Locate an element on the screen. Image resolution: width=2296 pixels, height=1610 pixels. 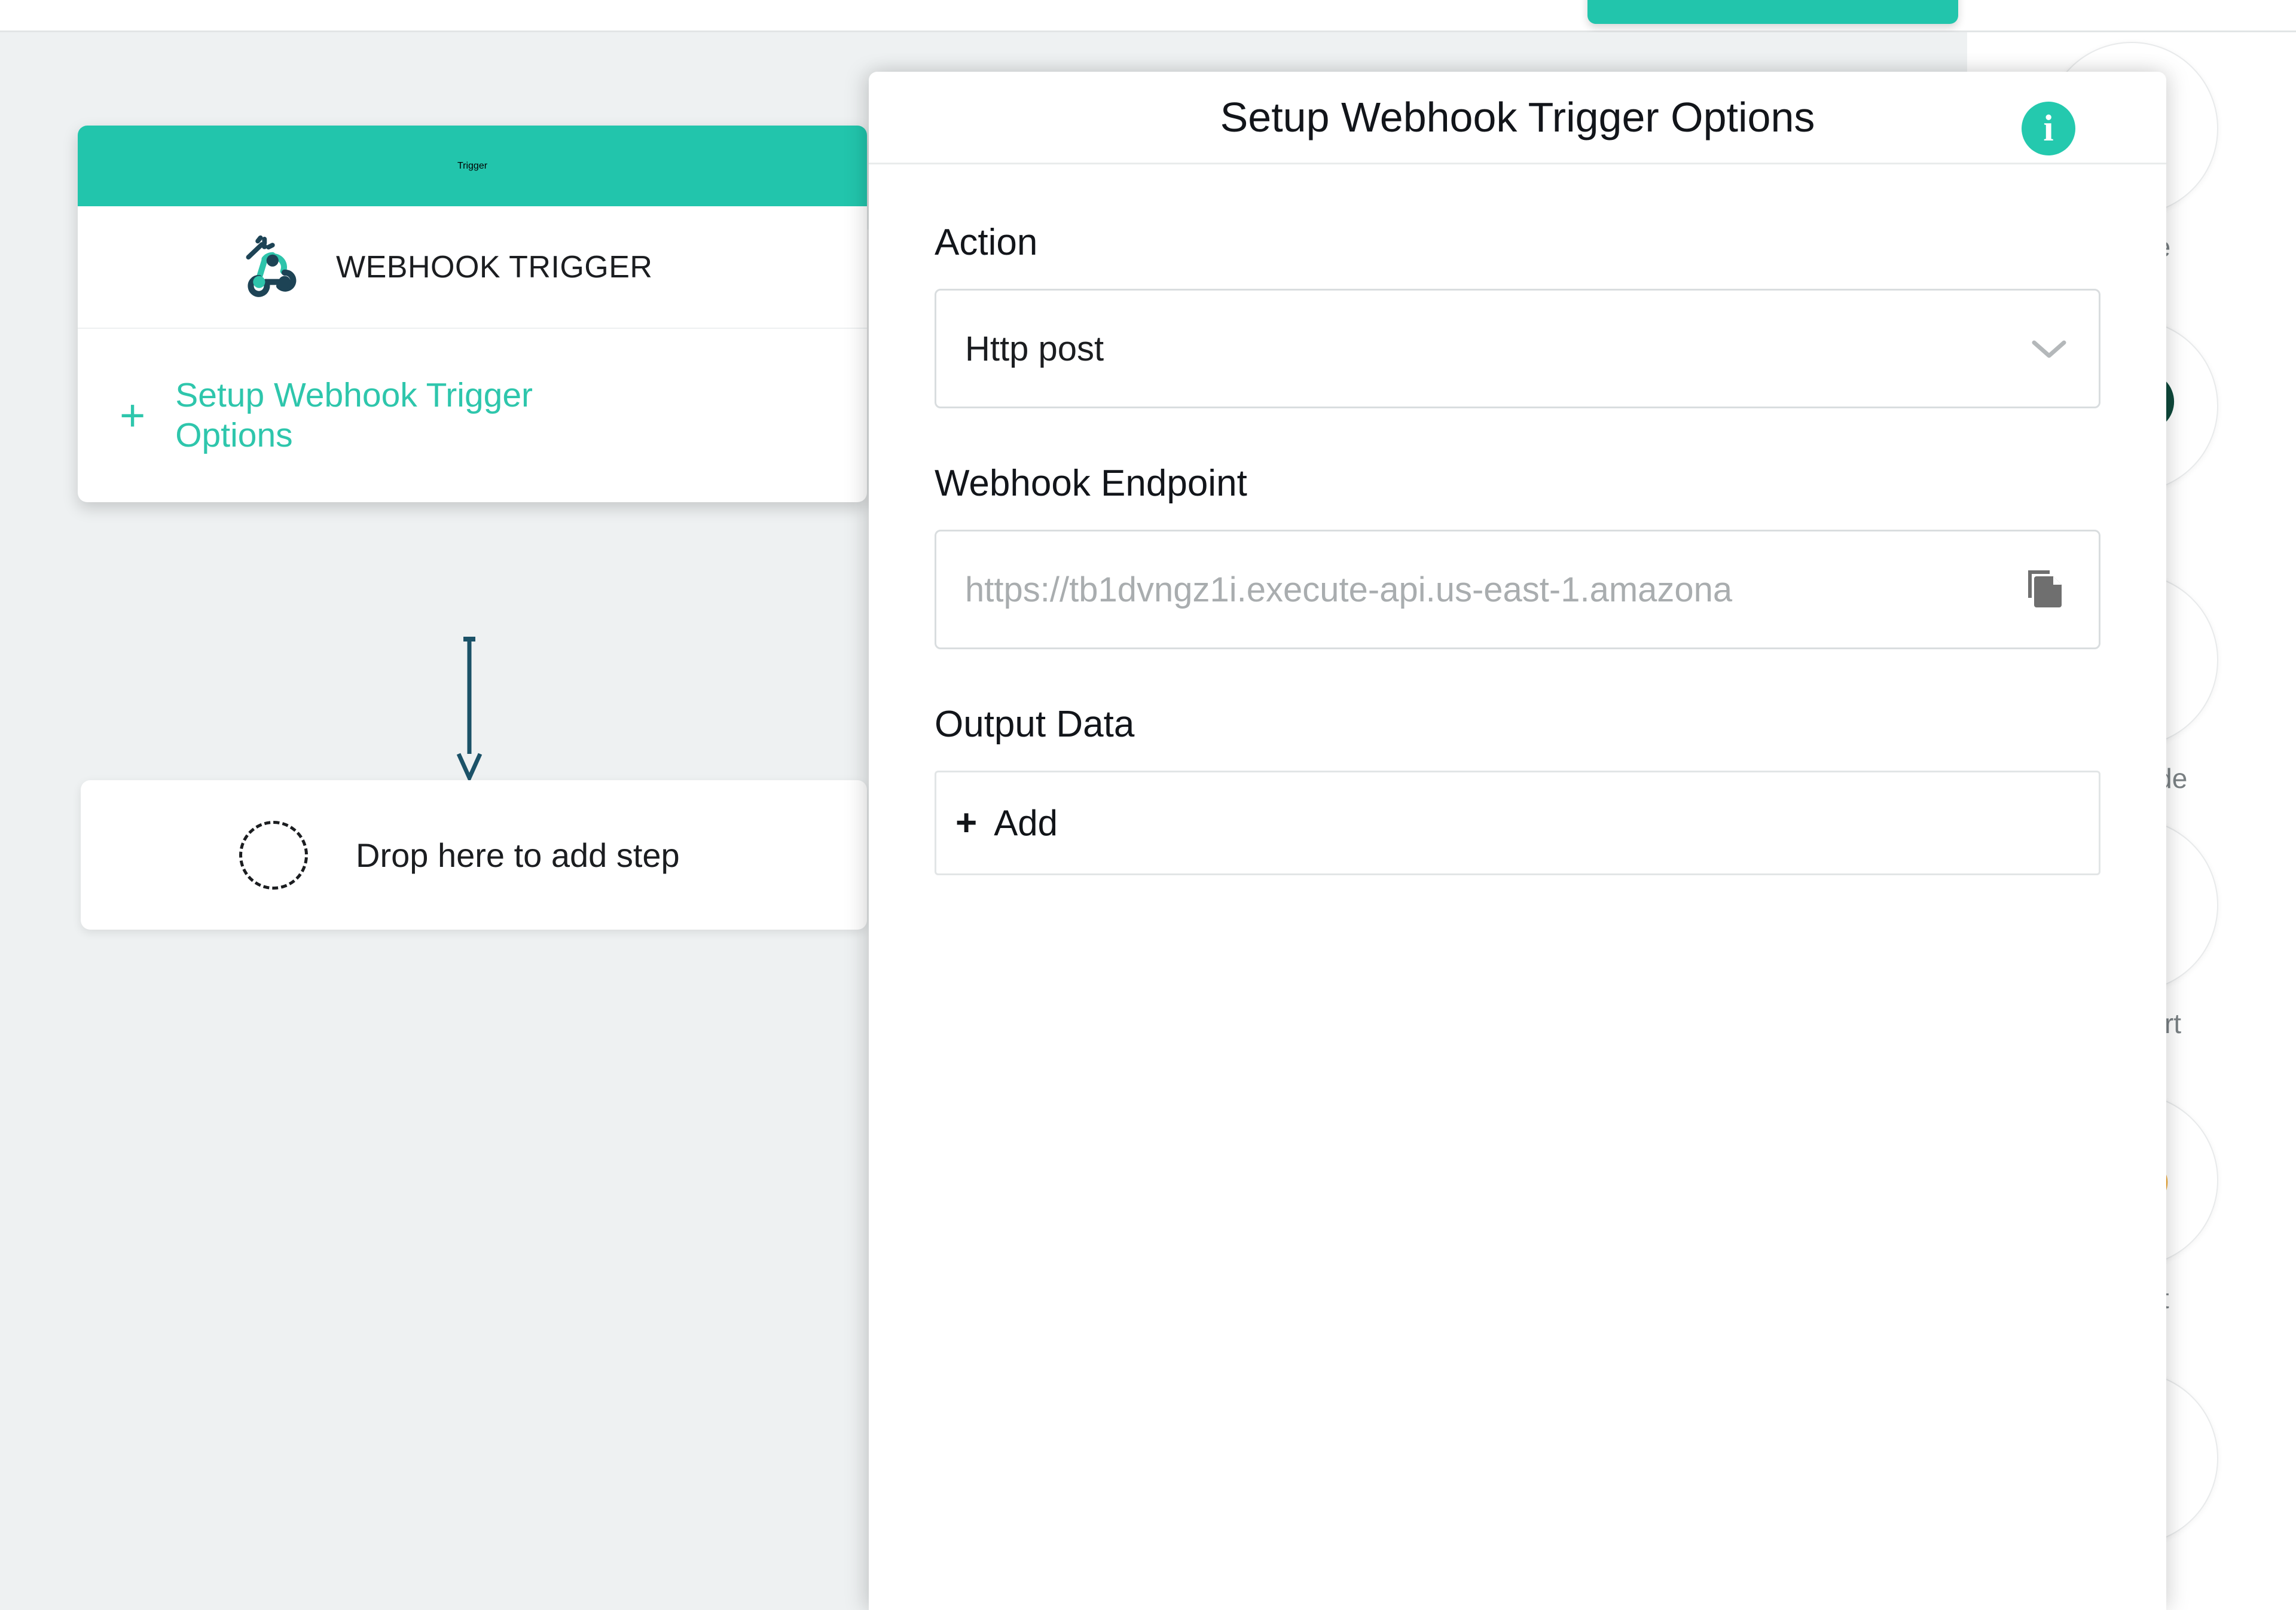
chevron-down-icon is located at coordinates (2049, 348).